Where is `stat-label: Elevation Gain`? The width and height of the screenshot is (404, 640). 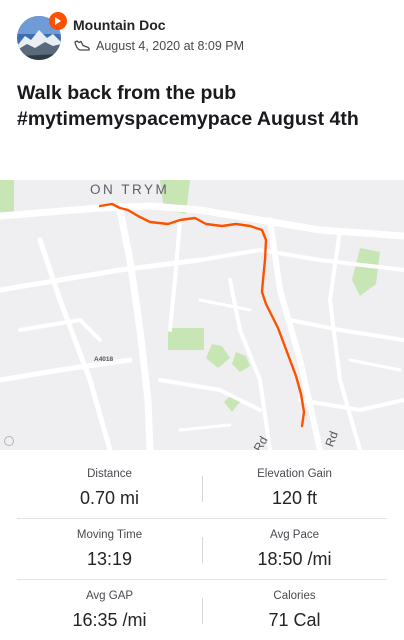 stat-label: Elevation Gain is located at coordinates (294, 474).